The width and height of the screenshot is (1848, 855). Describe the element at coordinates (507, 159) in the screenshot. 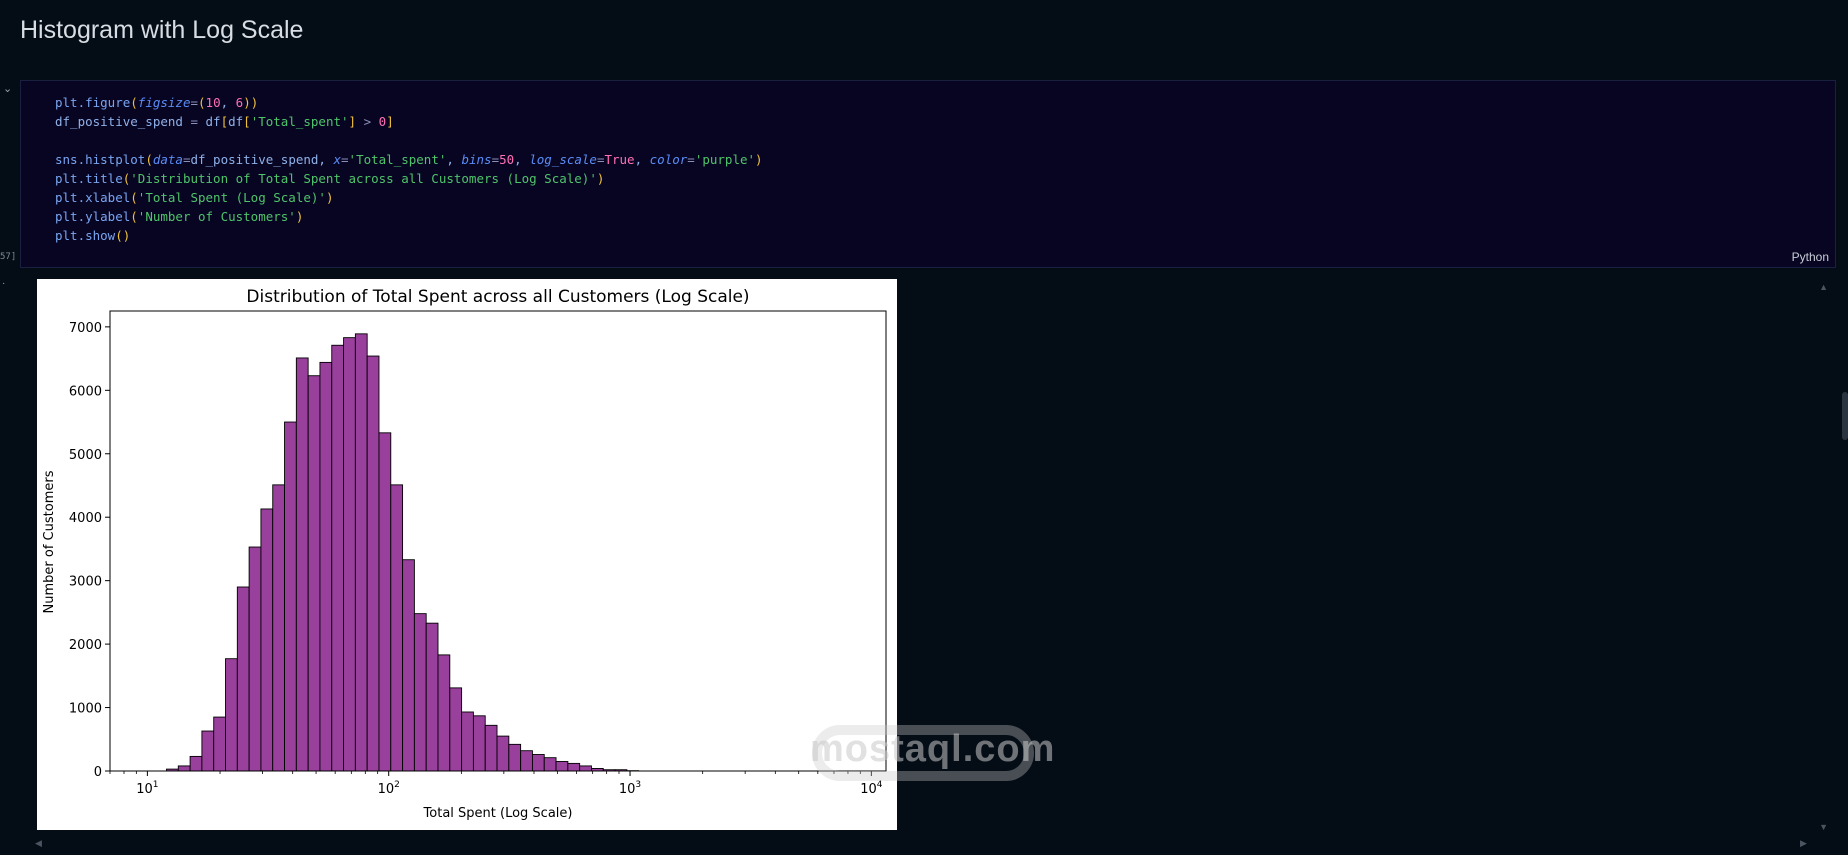

I see `code-token: 50` at that location.